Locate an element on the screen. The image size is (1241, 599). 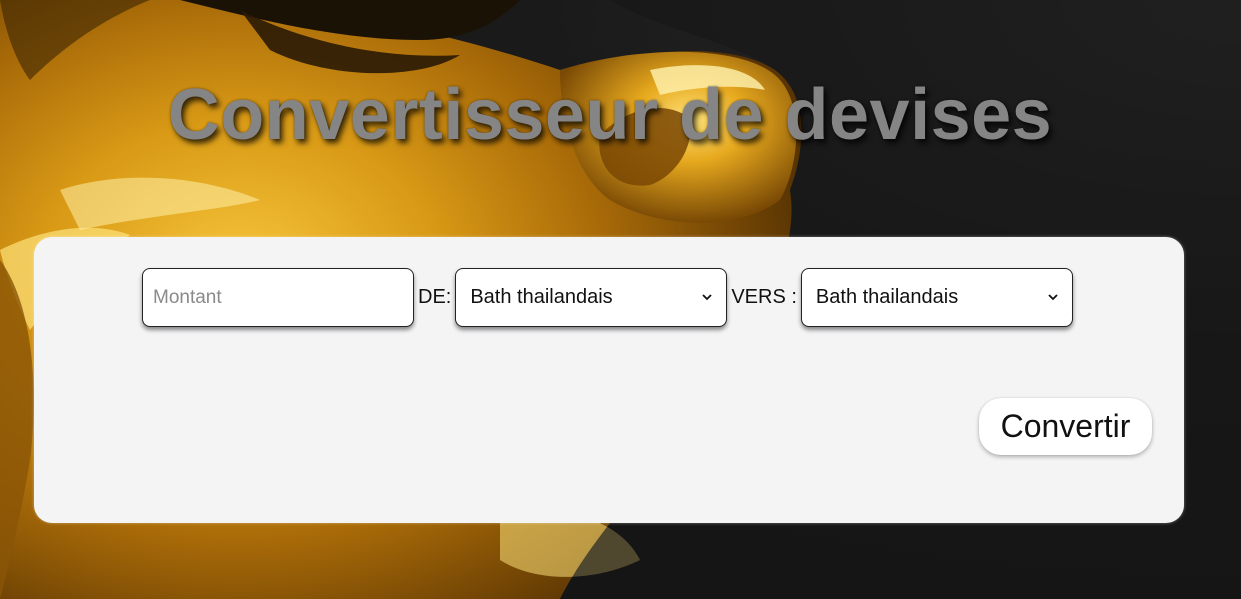
from-currency-value: Bath thailandais is located at coordinates (541, 297).